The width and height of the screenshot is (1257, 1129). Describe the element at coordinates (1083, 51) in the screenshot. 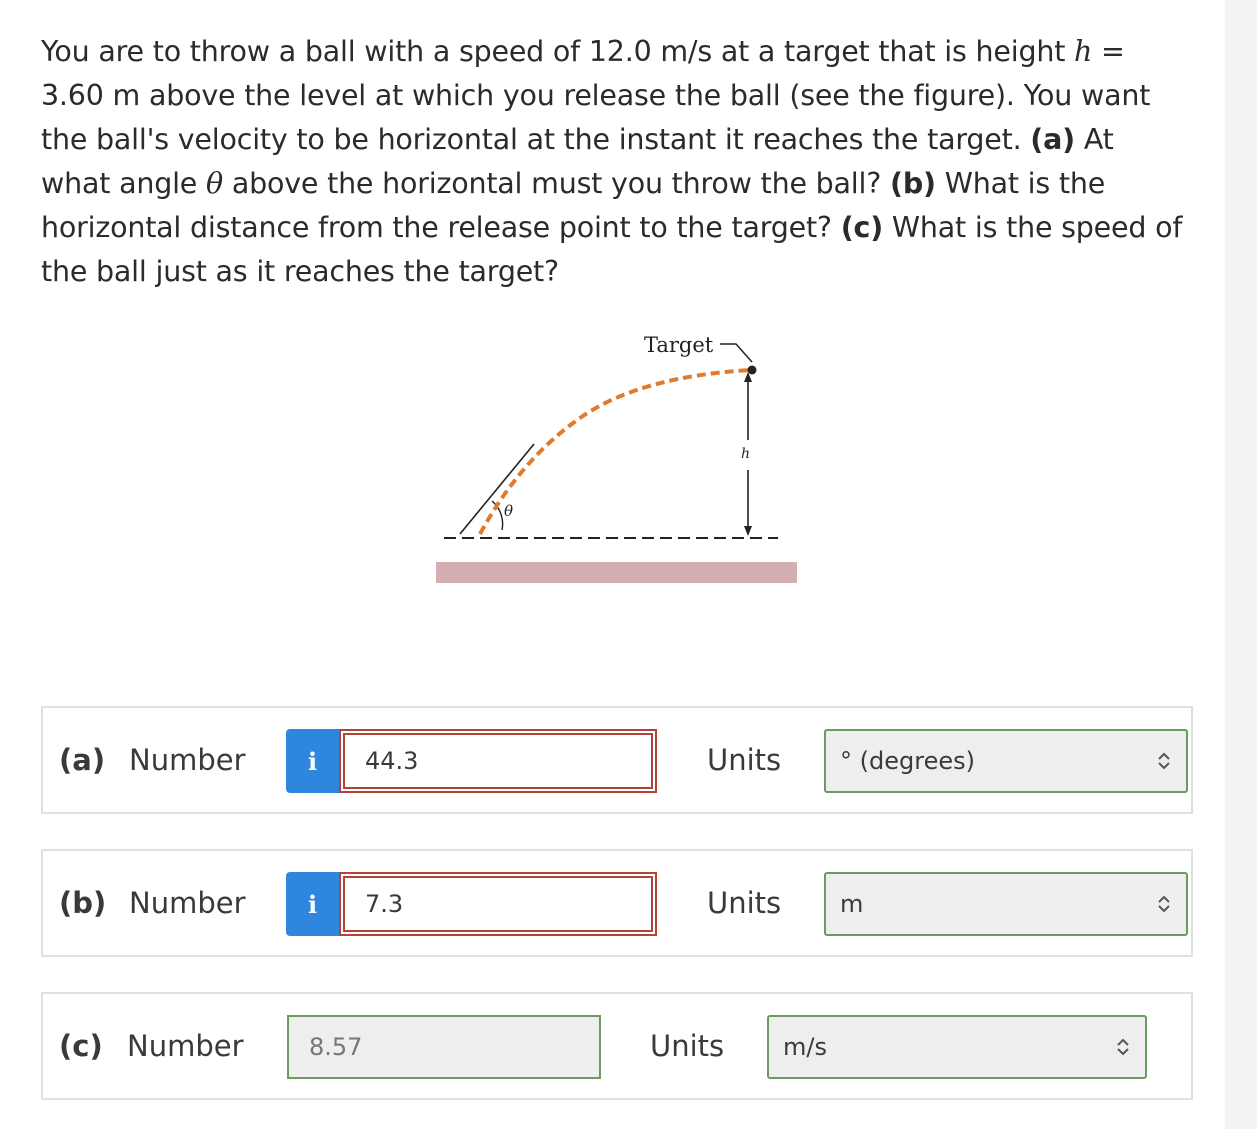

I see `height-variable: h` at that location.